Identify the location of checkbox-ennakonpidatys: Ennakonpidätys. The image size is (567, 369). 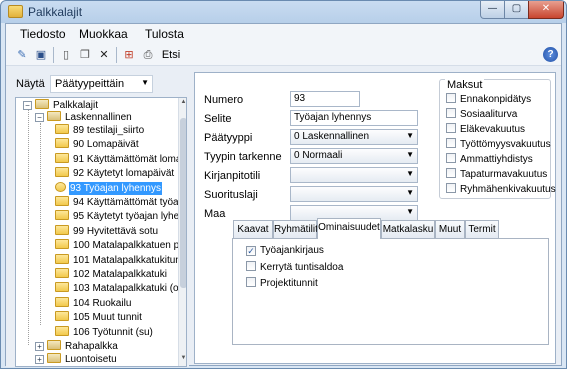
(488, 99).